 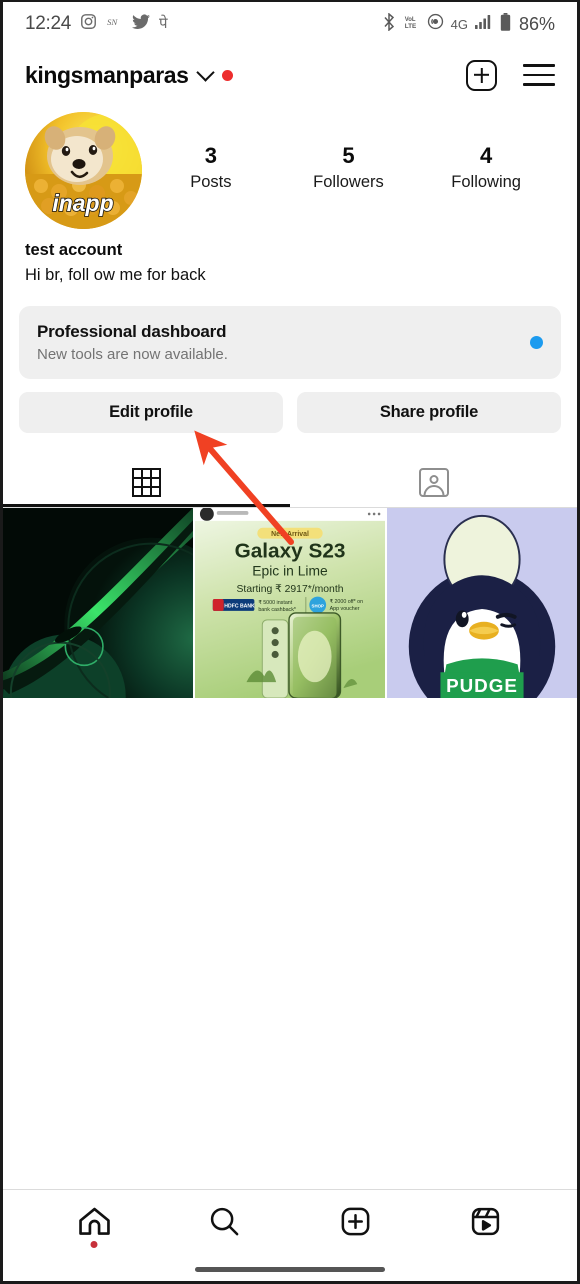 I want to click on dashboard-title: Professional dashboard, so click(x=132, y=331).